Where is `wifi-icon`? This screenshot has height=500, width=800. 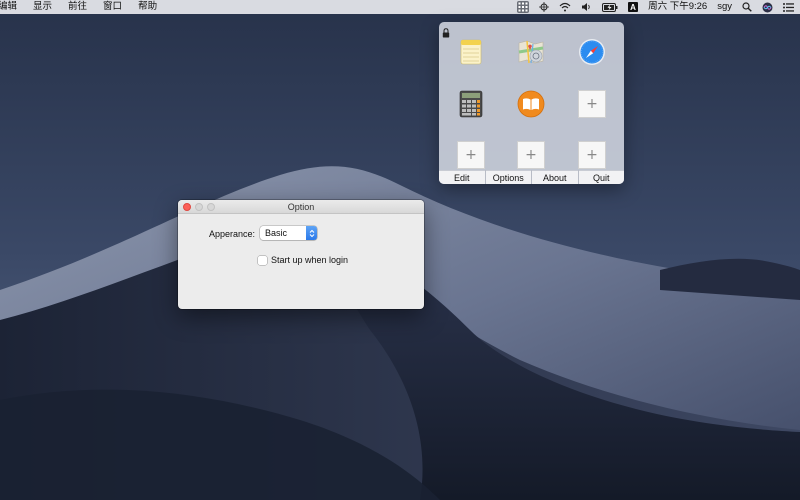 wifi-icon is located at coordinates (565, 7).